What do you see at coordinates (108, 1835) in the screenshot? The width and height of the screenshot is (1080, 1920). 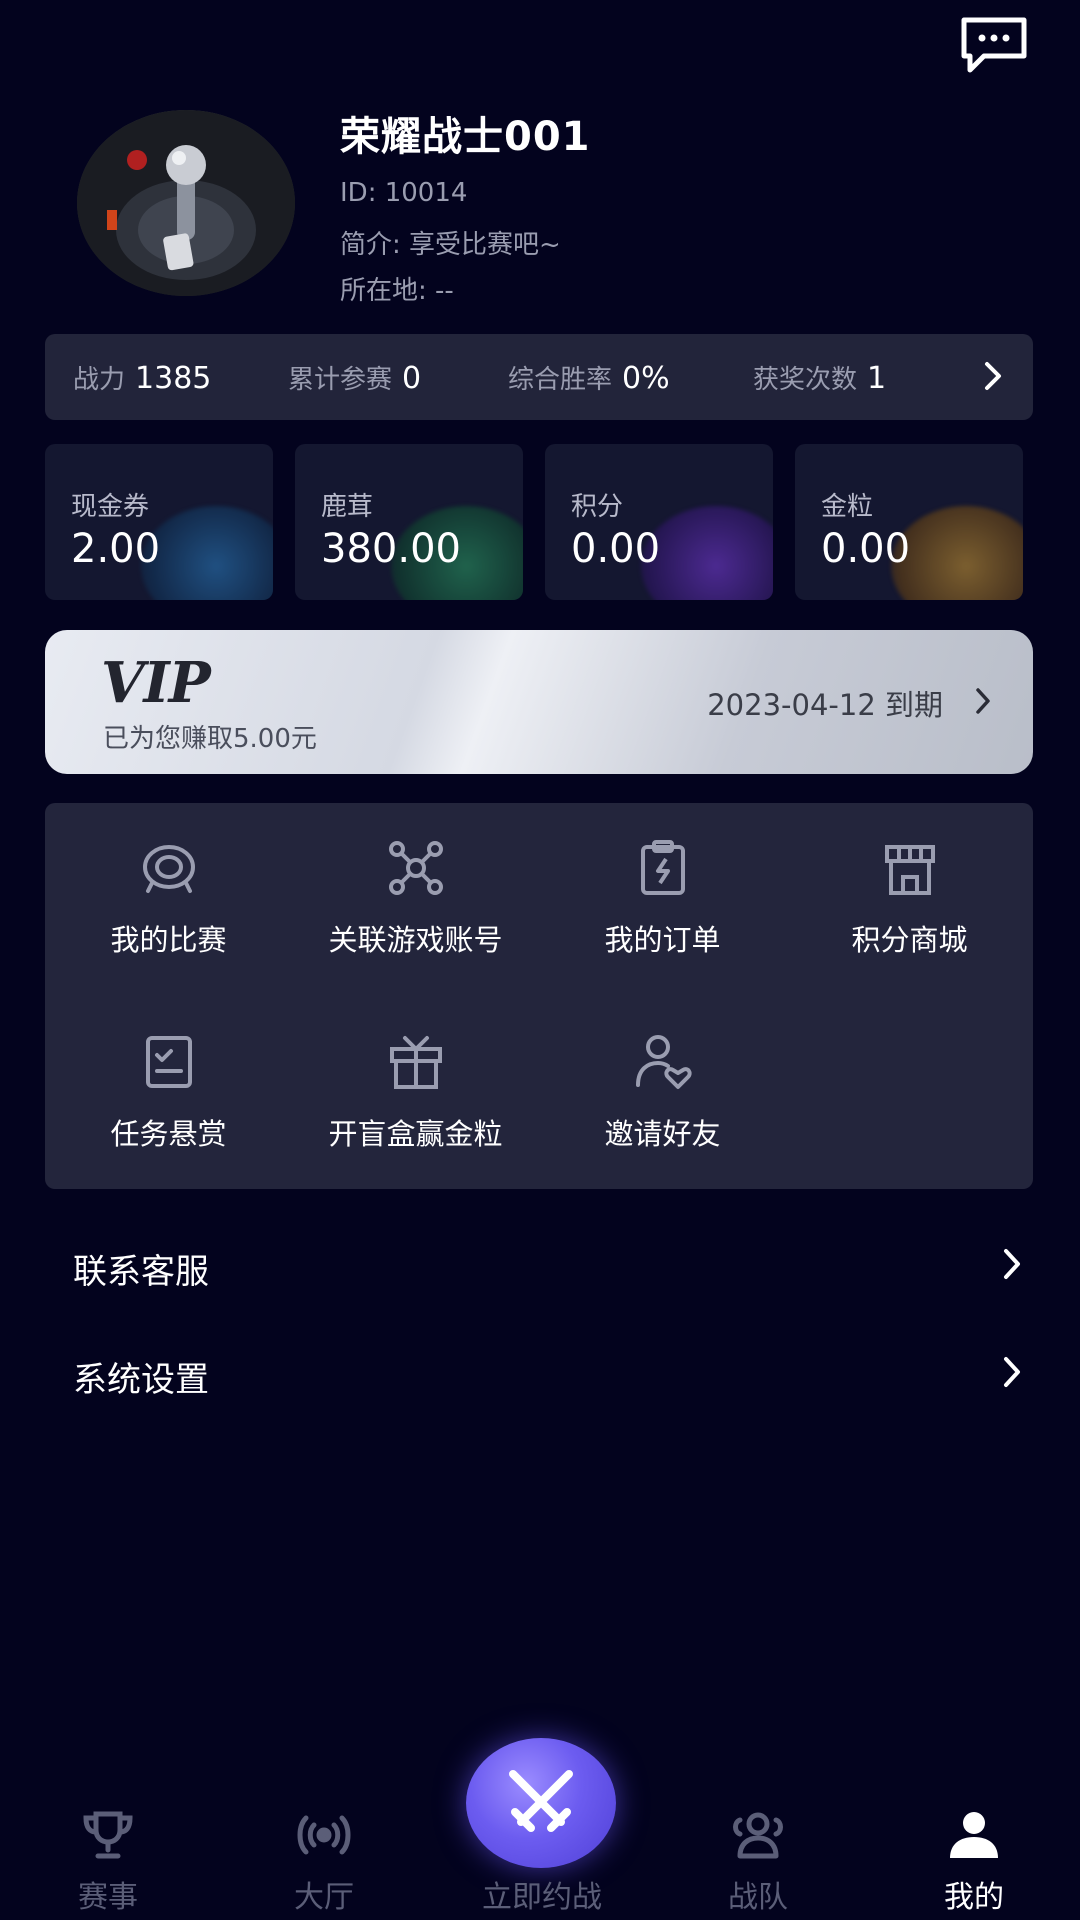 I see `trophy-icon` at bounding box center [108, 1835].